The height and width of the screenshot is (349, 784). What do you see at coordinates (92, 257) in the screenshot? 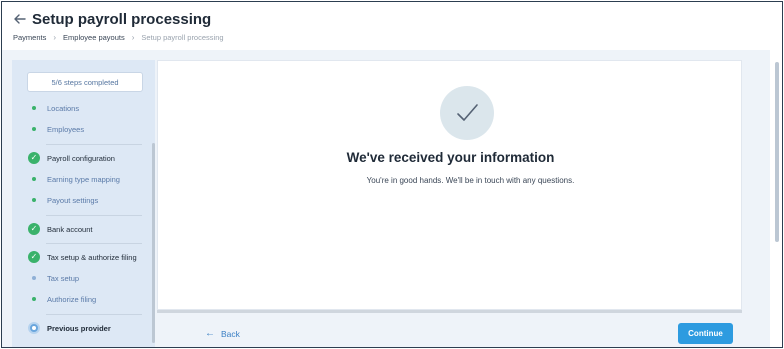
I see `step-label: Tax setup & authorize filing` at bounding box center [92, 257].